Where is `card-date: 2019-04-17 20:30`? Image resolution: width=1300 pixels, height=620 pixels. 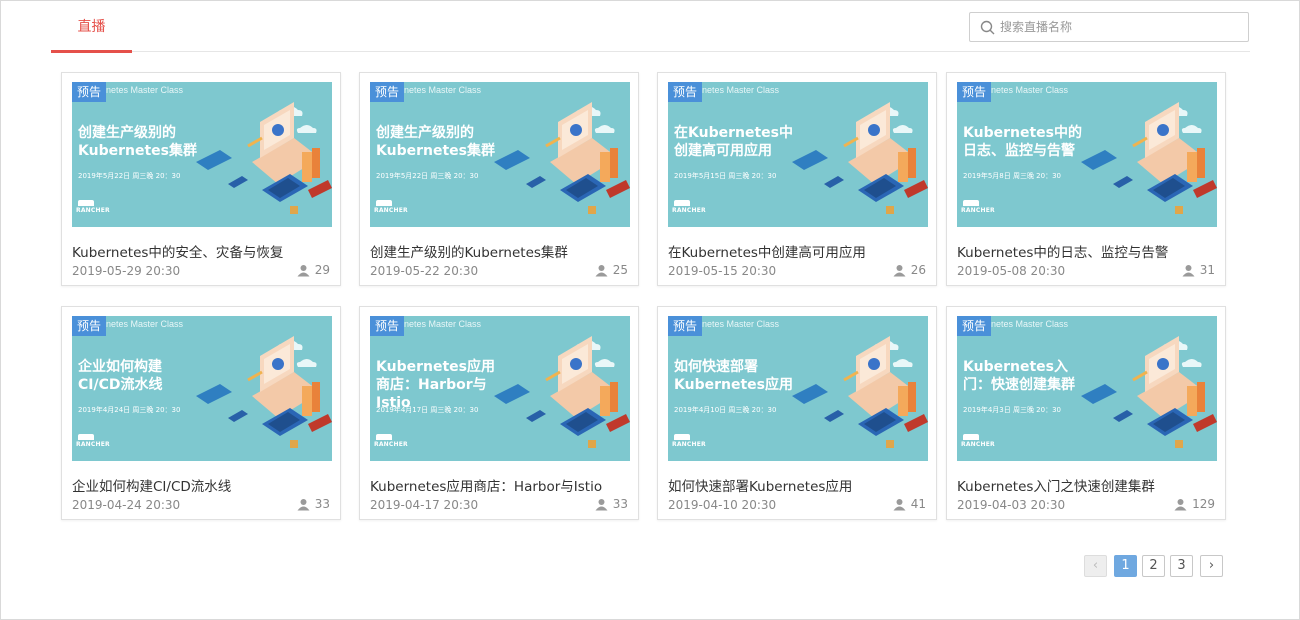 card-date: 2019-04-17 20:30 is located at coordinates (424, 505).